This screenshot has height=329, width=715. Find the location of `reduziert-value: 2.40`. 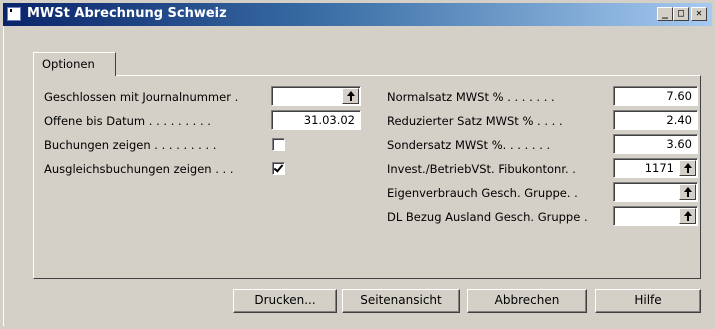

reduziert-value: 2.40 is located at coordinates (679, 120).